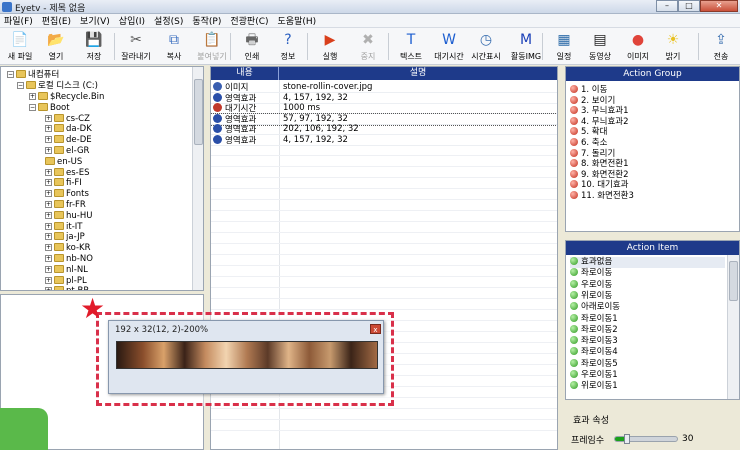 This screenshot has width=740, height=450. I want to click on action-group-item: 9. 화면전환2, so click(599, 175).